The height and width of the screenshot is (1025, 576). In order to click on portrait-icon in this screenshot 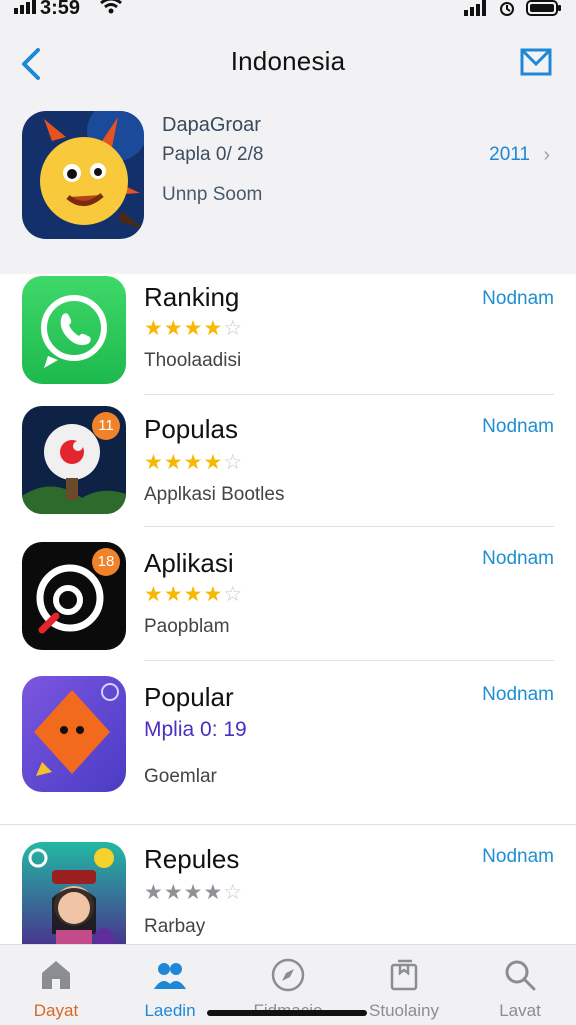, I will do `click(74, 896)`.